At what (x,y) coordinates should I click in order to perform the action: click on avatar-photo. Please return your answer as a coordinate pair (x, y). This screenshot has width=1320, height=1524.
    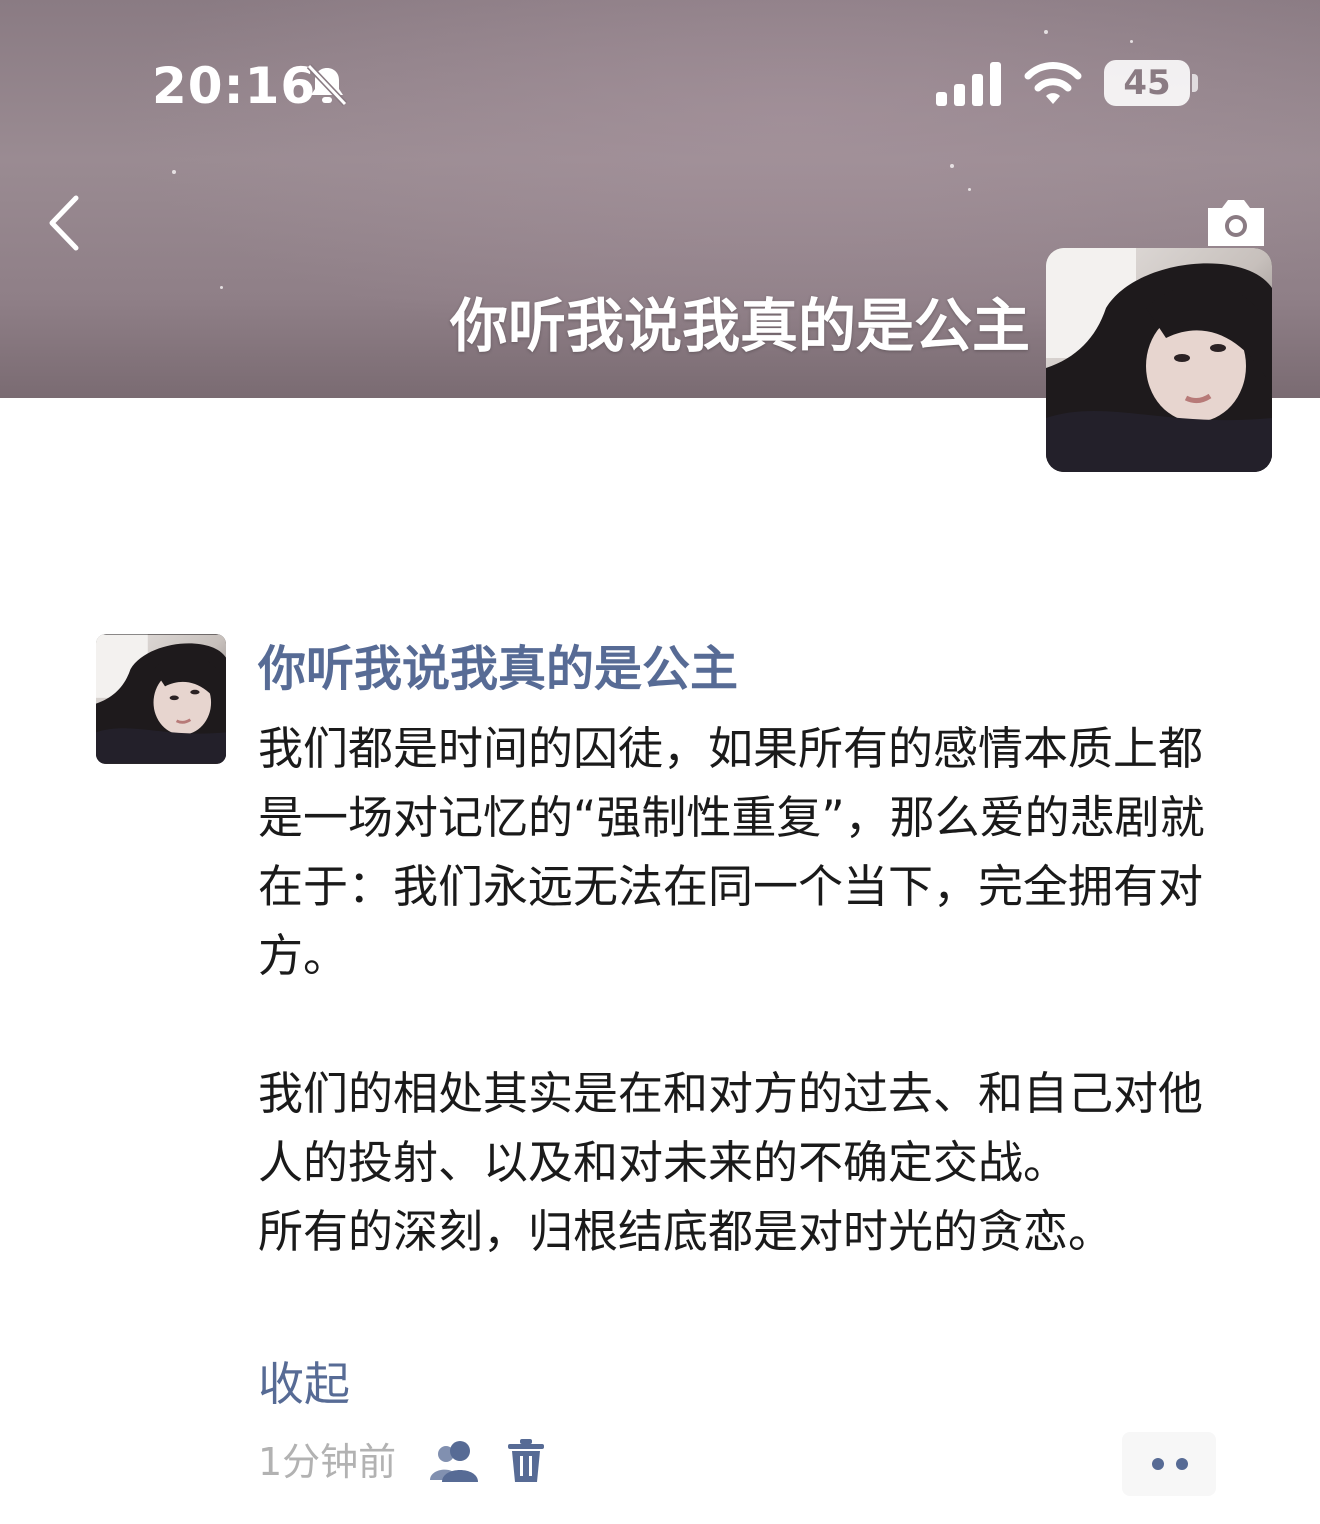
    Looking at the image, I should click on (161, 699).